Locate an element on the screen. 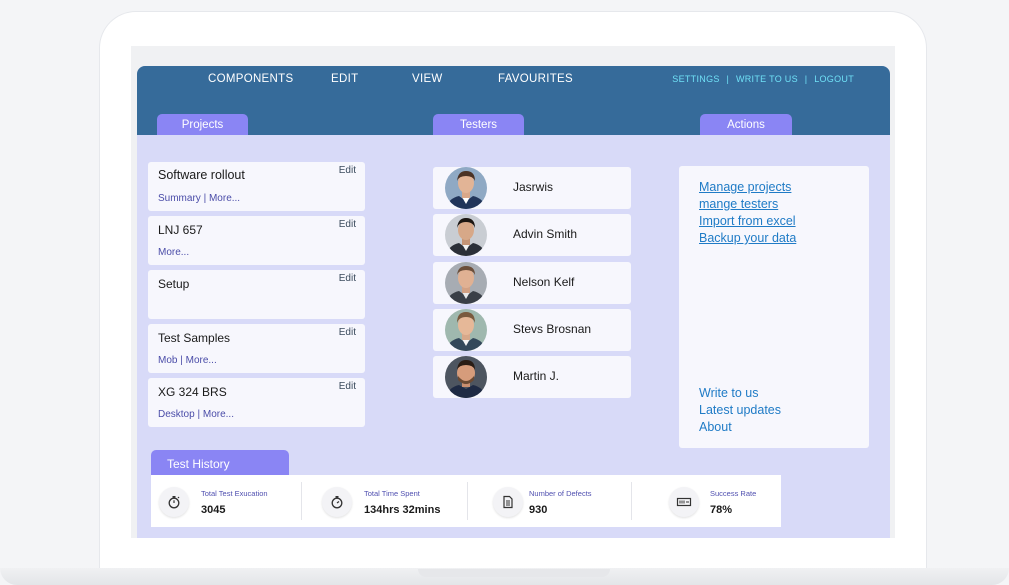 This screenshot has height=585, width=1009. latest-updates-link: Latest updates is located at coordinates (740, 410).